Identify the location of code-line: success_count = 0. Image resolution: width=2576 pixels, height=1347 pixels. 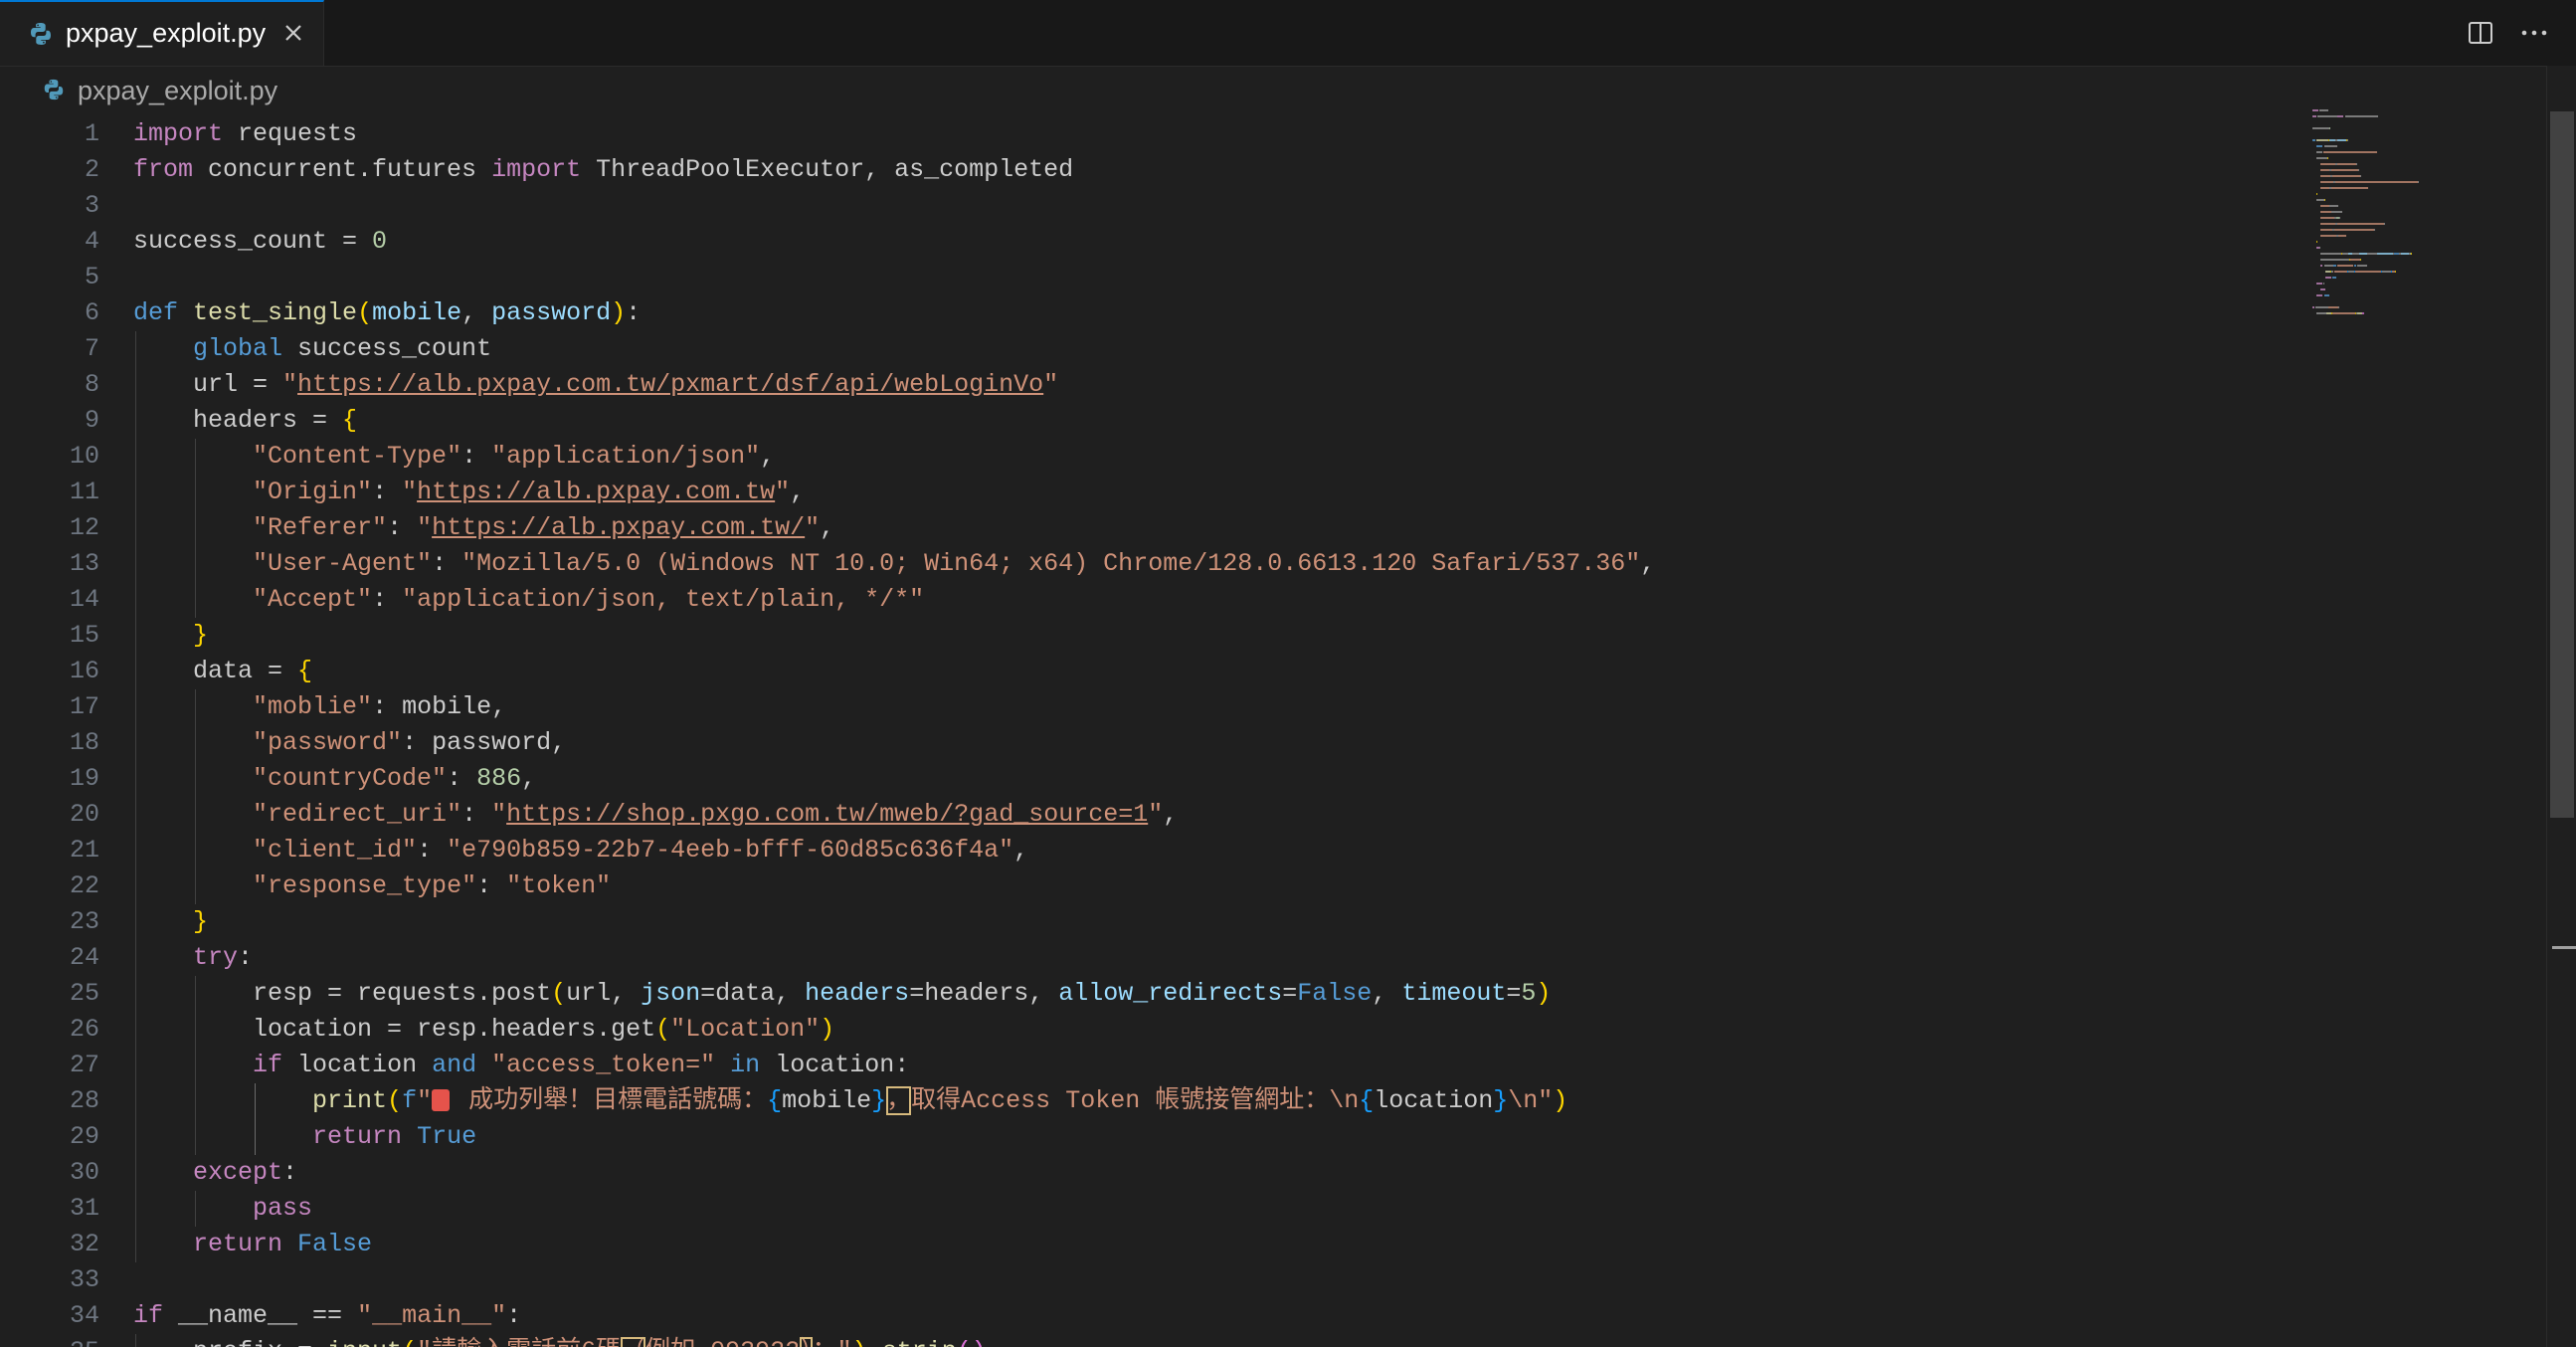
(894, 242).